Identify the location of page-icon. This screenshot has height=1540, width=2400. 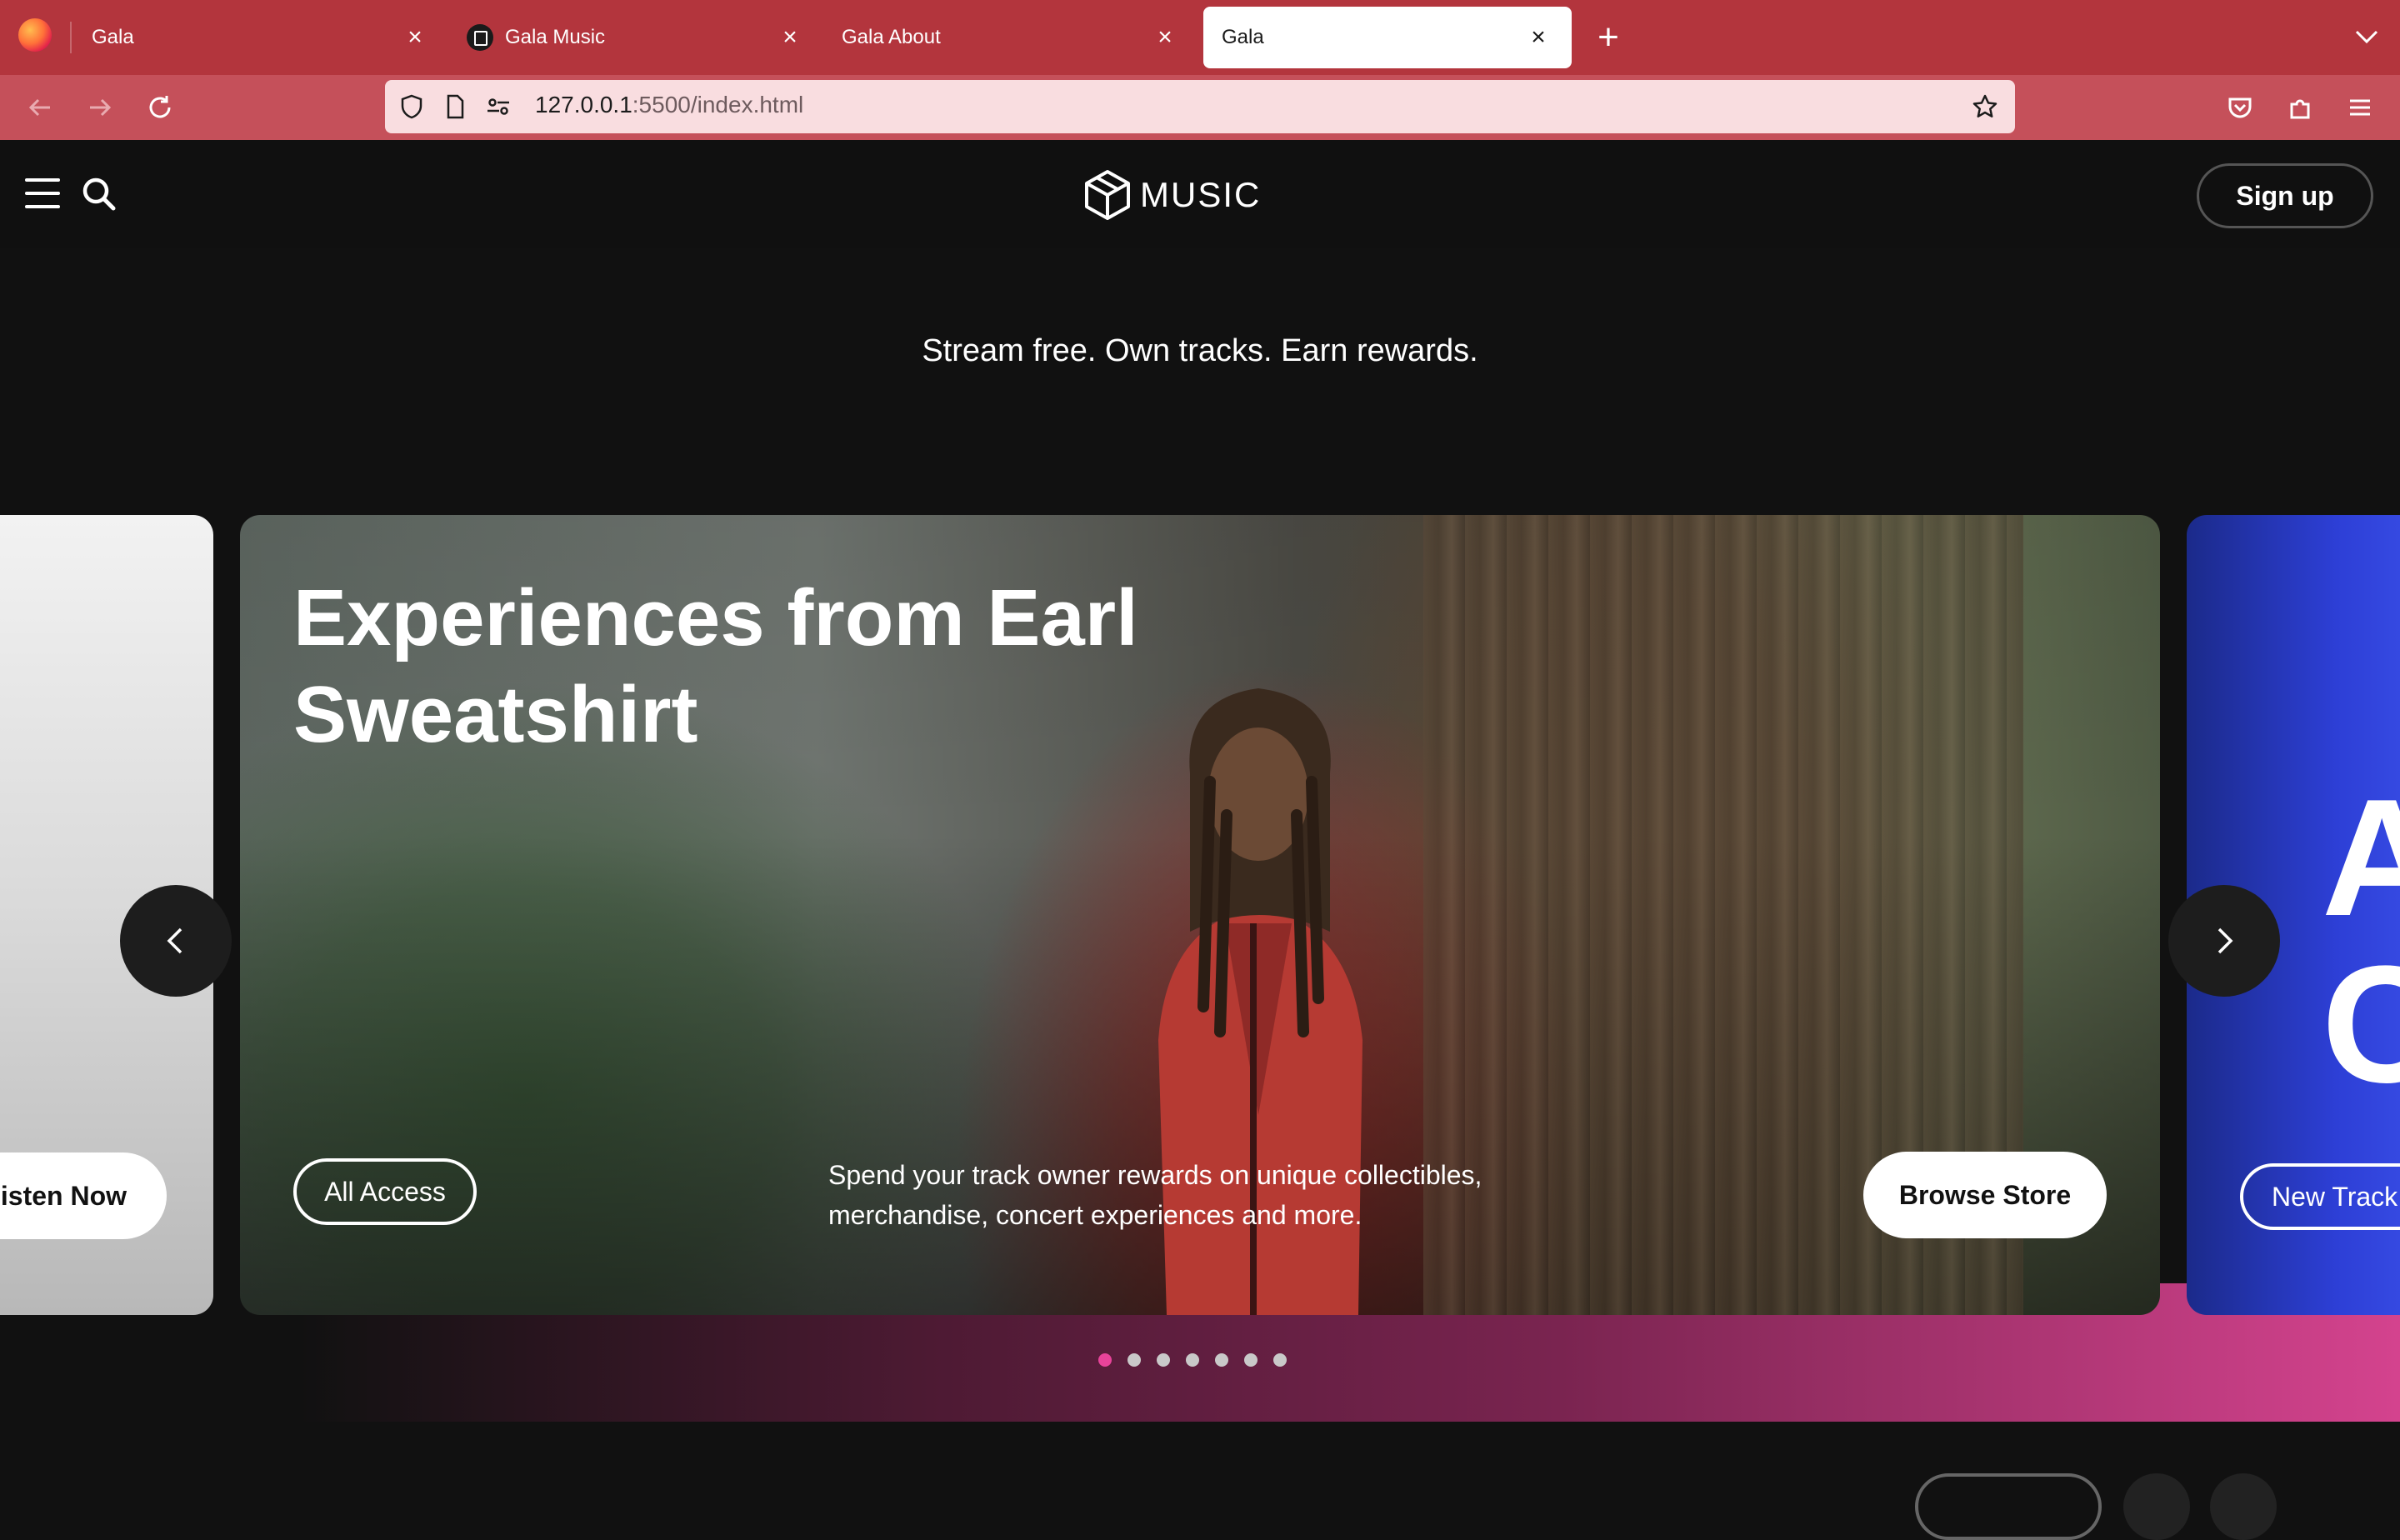
(455, 106).